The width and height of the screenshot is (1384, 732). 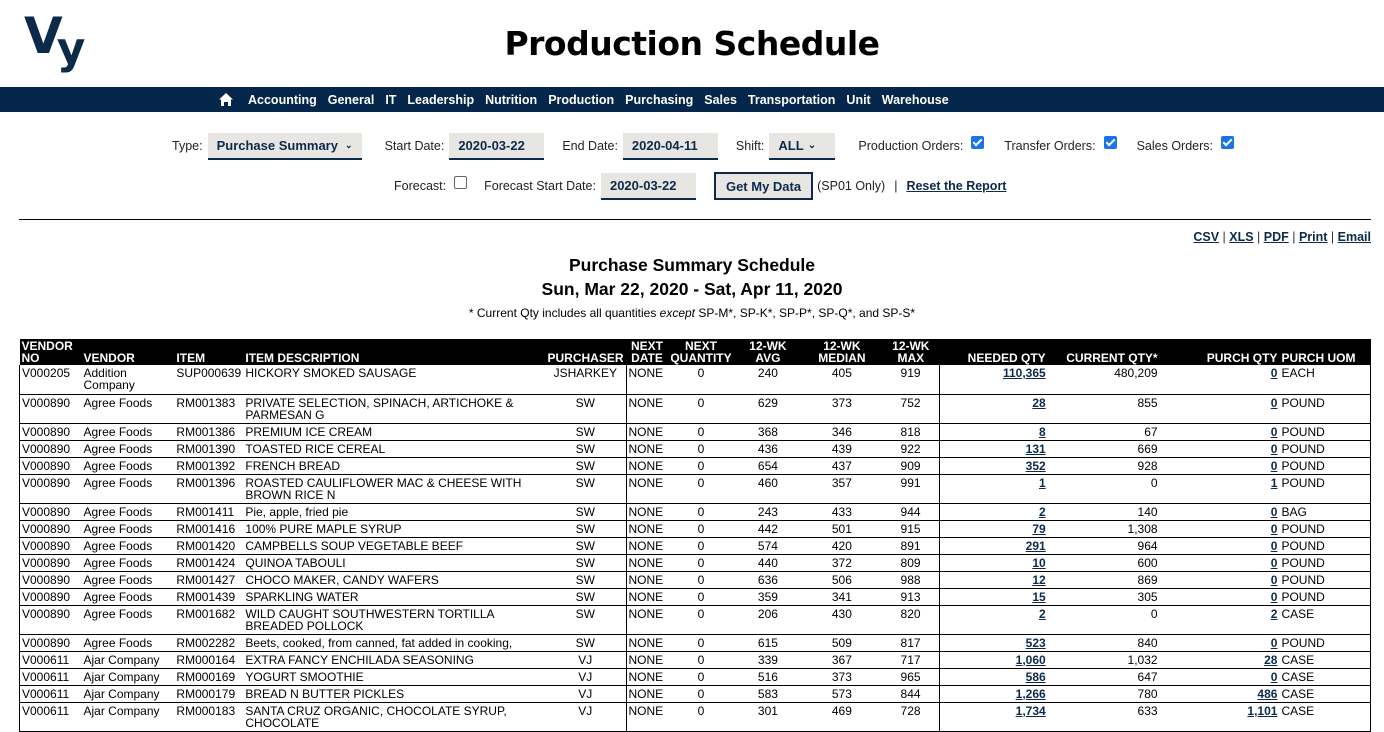 What do you see at coordinates (701, 563) in the screenshot?
I see `cell-next-quantity: 0` at bounding box center [701, 563].